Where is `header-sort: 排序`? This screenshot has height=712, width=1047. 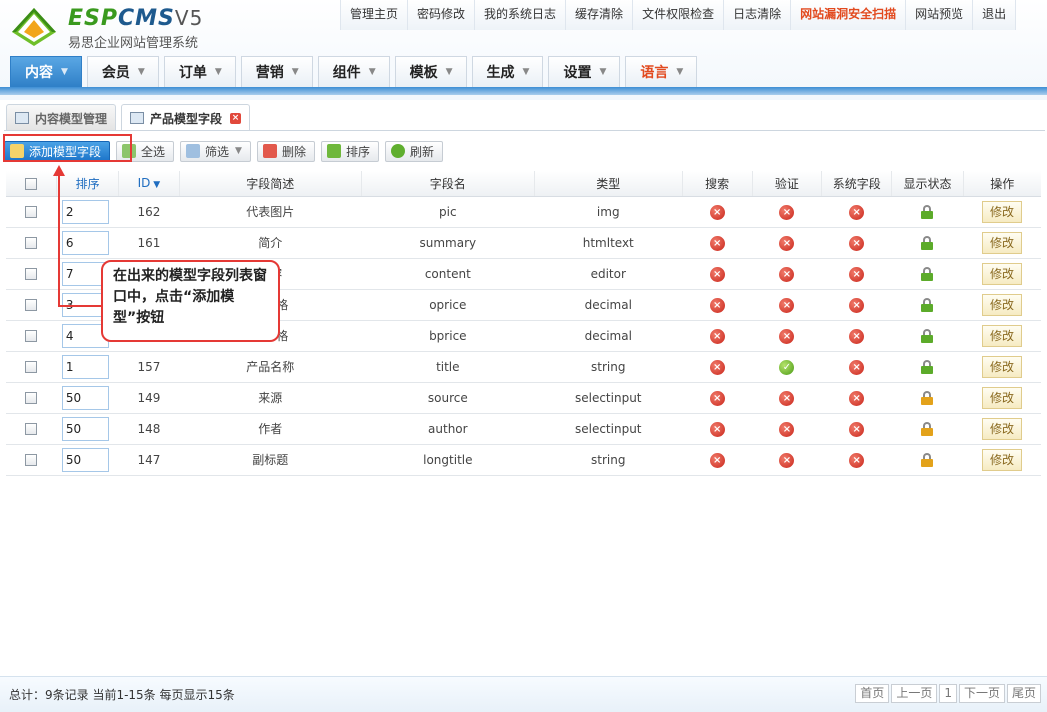 header-sort: 排序 is located at coordinates (87, 184).